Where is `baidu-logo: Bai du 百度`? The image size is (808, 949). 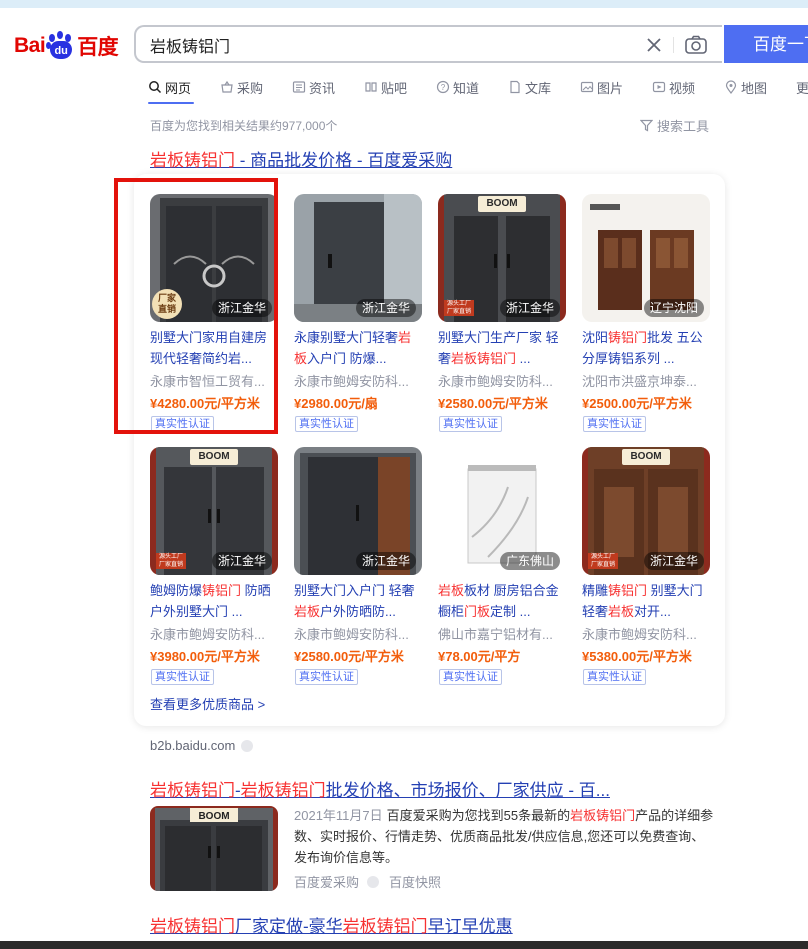 baidu-logo: Bai du 百度 is located at coordinates (66, 46).